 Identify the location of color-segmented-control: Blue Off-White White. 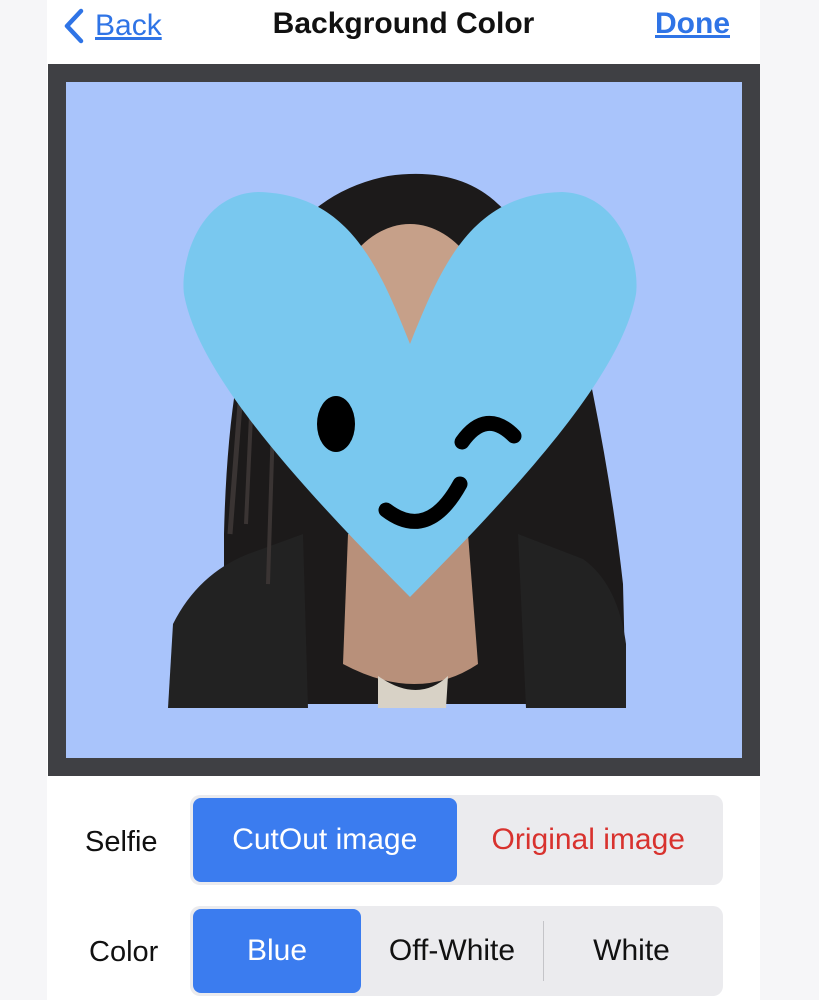
(456, 951).